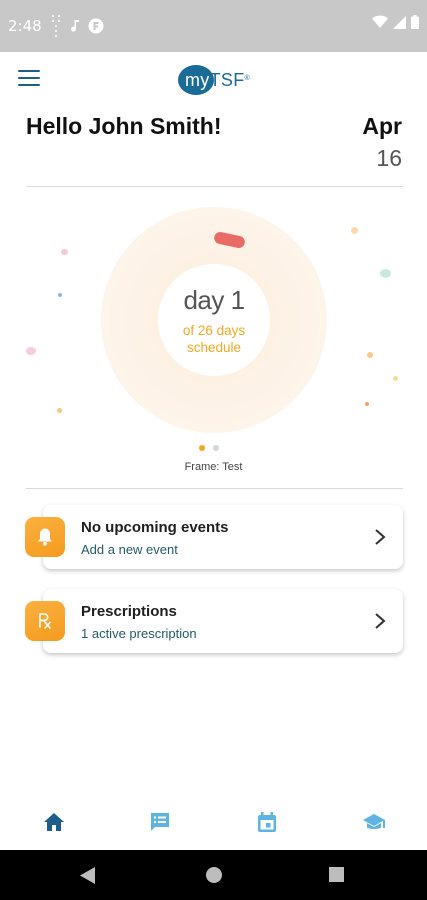 The width and height of the screenshot is (427, 900). What do you see at coordinates (214, 488) in the screenshot?
I see `divider-middle` at bounding box center [214, 488].